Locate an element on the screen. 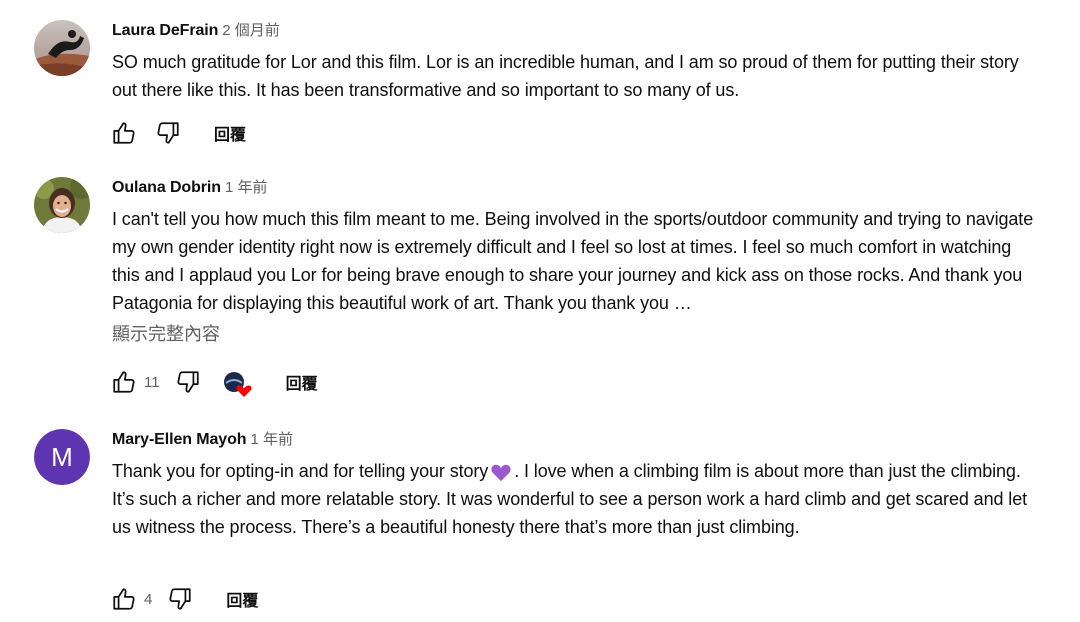 The width and height of the screenshot is (1080, 622). creator-heart-badge is located at coordinates (237, 383).